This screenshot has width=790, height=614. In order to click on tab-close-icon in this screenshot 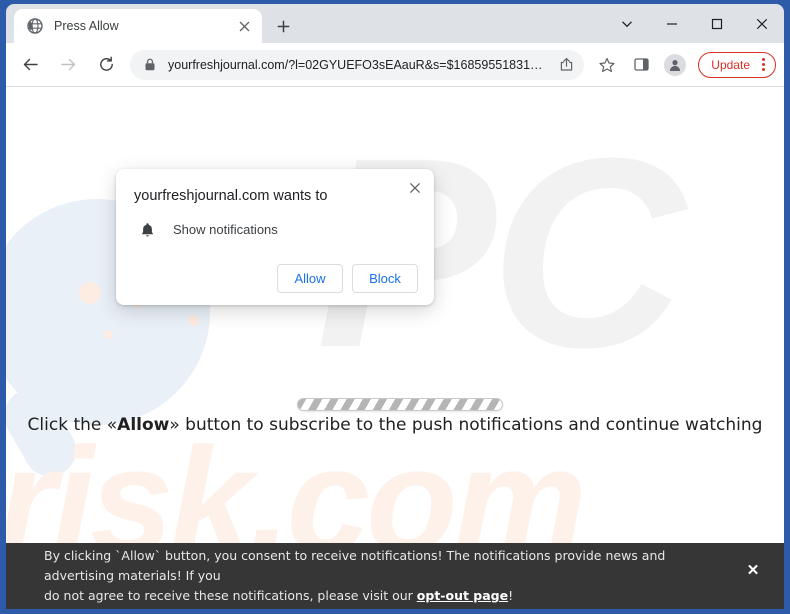, I will do `click(244, 26)`.